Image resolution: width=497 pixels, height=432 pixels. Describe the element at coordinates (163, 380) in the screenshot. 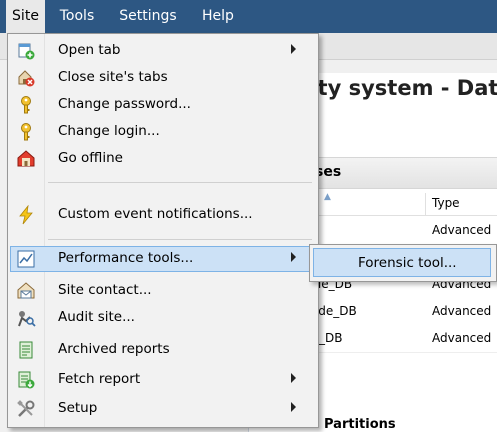

I see `menu-item-fetch-report: Fetch report` at that location.